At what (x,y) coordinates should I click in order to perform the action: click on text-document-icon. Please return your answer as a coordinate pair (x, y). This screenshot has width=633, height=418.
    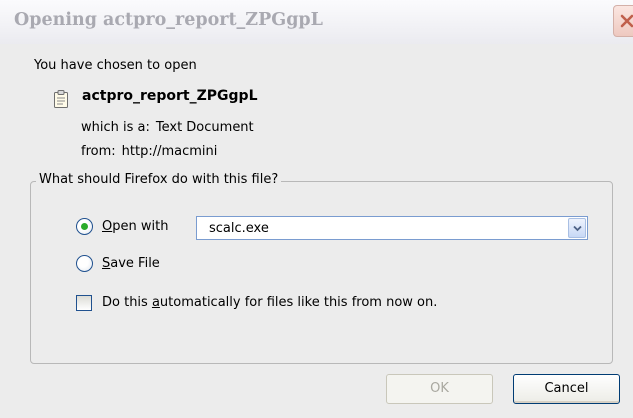
    Looking at the image, I should click on (61, 101).